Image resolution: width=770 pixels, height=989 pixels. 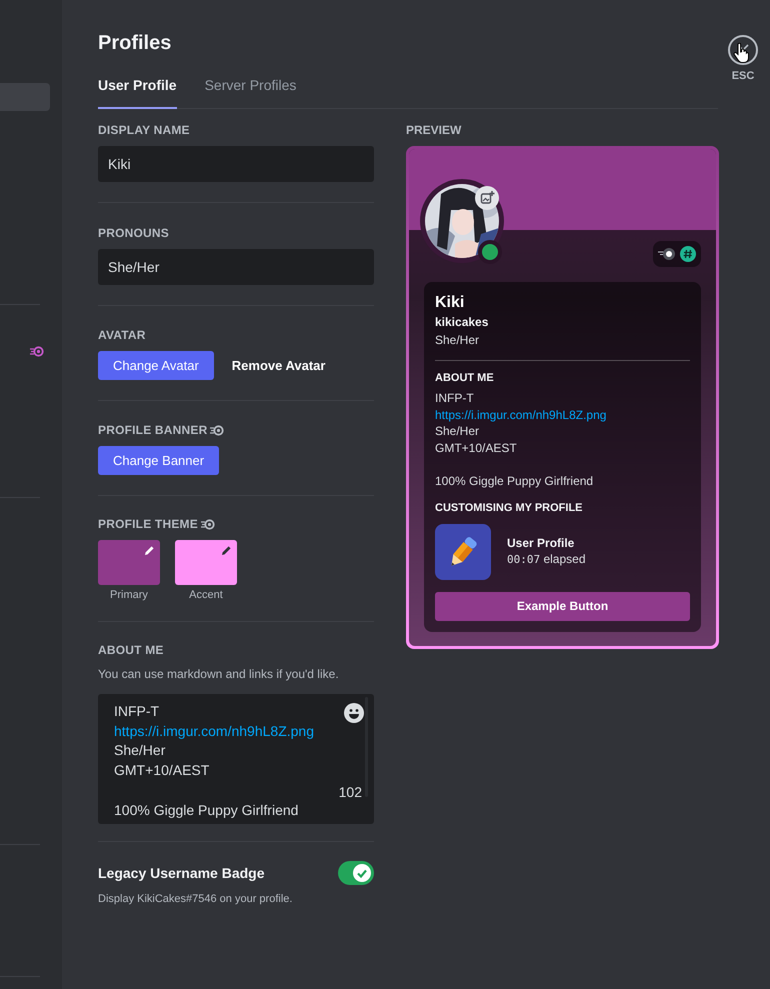 I want to click on hint-text: You can use markdown and links if you'd like., so click(x=219, y=674).